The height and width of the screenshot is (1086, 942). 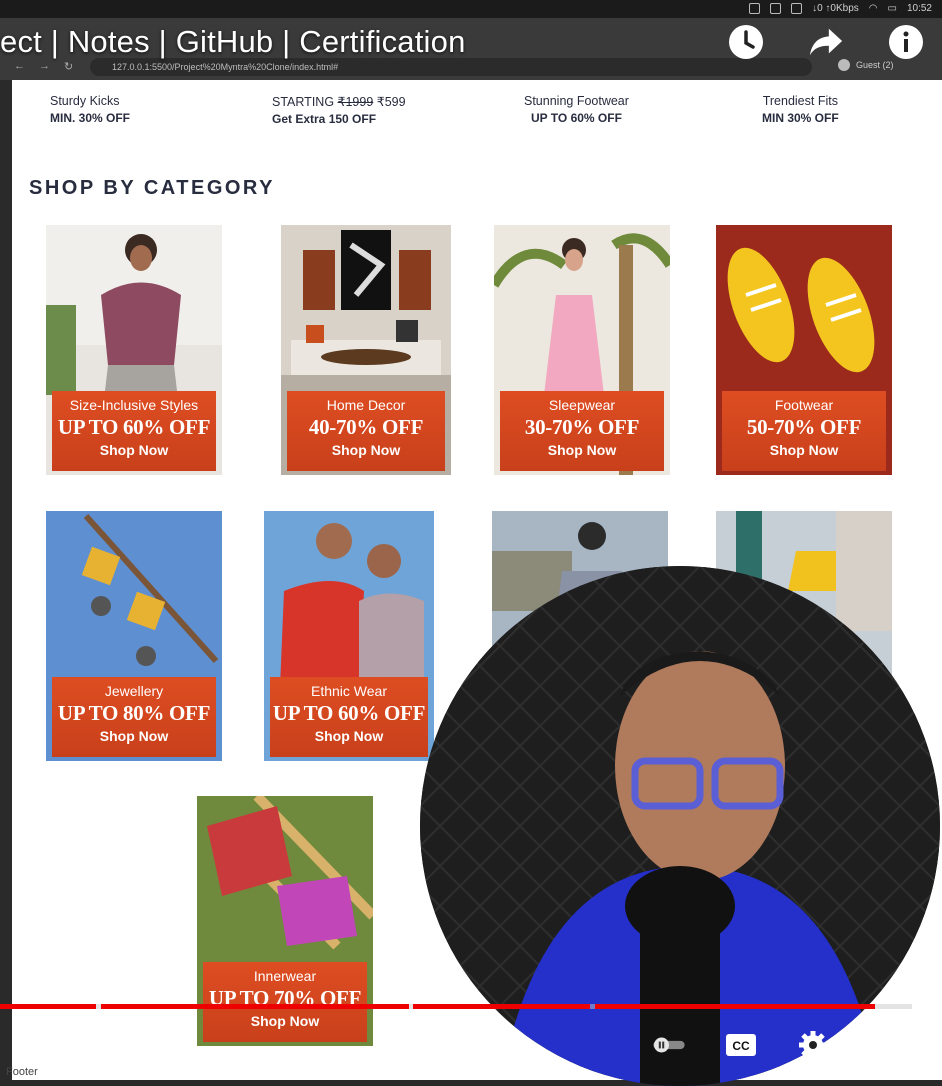 I want to click on promo-title: Sturdy Kicks, so click(x=85, y=101).